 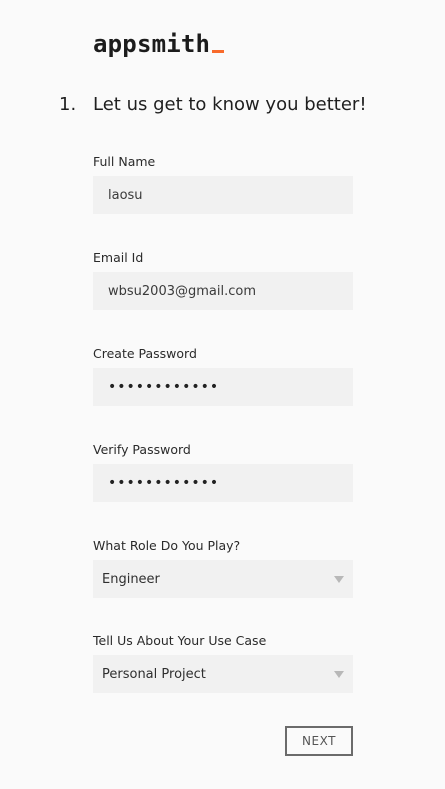 What do you see at coordinates (223, 579) in the screenshot?
I see `role-select: Engineer` at bounding box center [223, 579].